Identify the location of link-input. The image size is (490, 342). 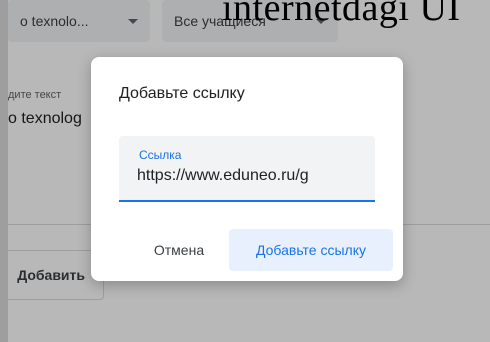
(254, 176).